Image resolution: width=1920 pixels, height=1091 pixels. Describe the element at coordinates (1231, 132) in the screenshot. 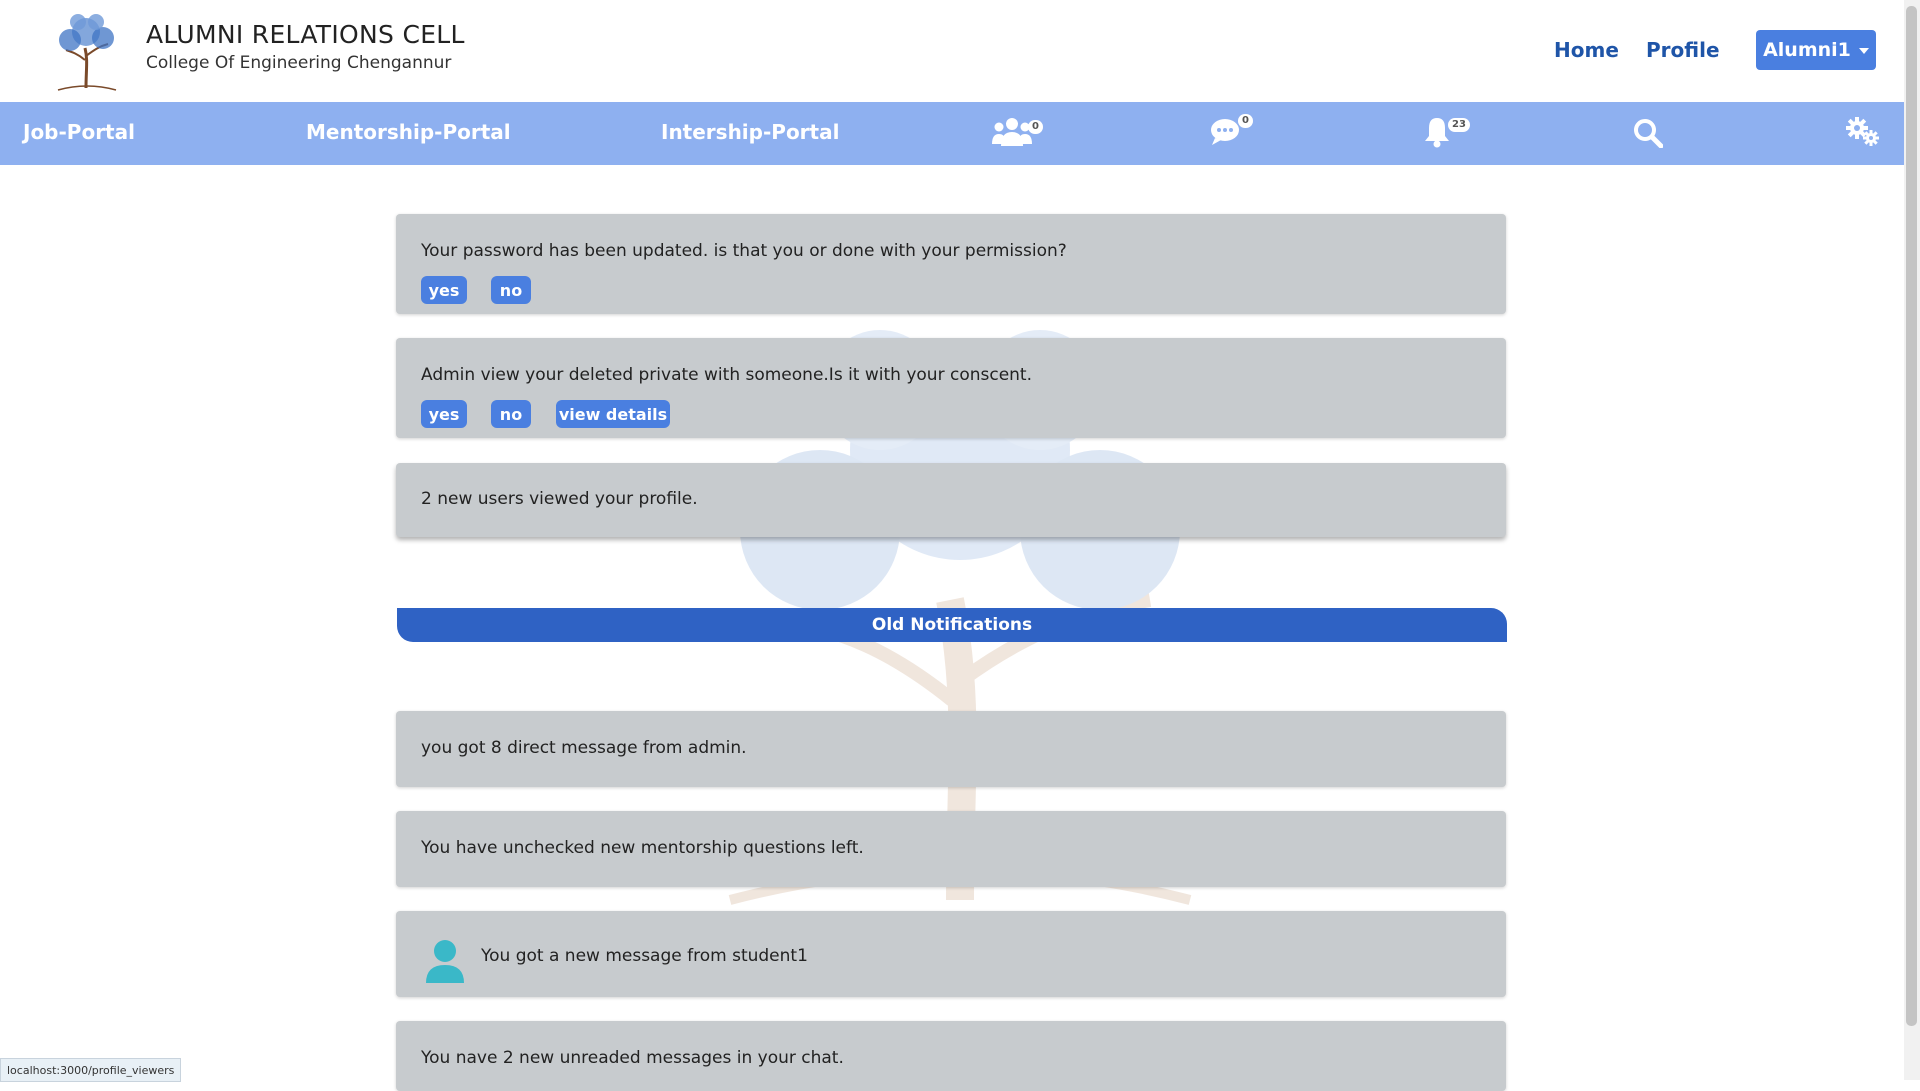

I see `chat-icon: 0` at that location.